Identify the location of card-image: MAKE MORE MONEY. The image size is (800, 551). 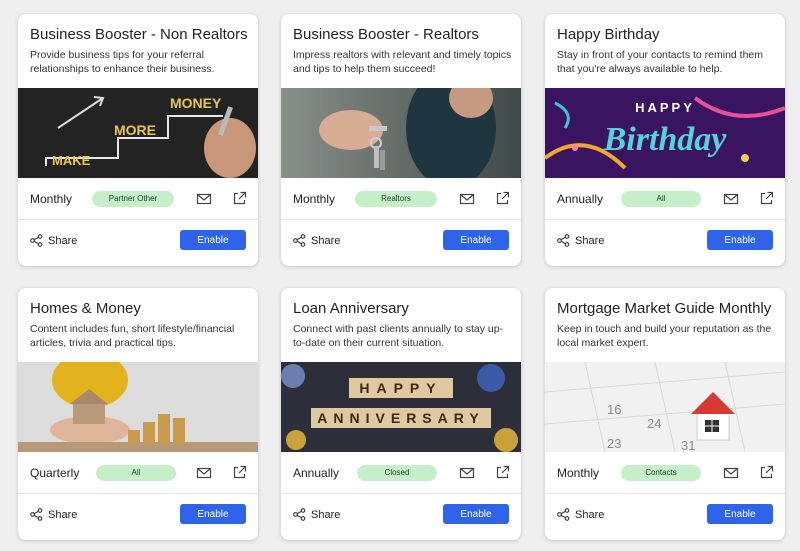
(138, 133).